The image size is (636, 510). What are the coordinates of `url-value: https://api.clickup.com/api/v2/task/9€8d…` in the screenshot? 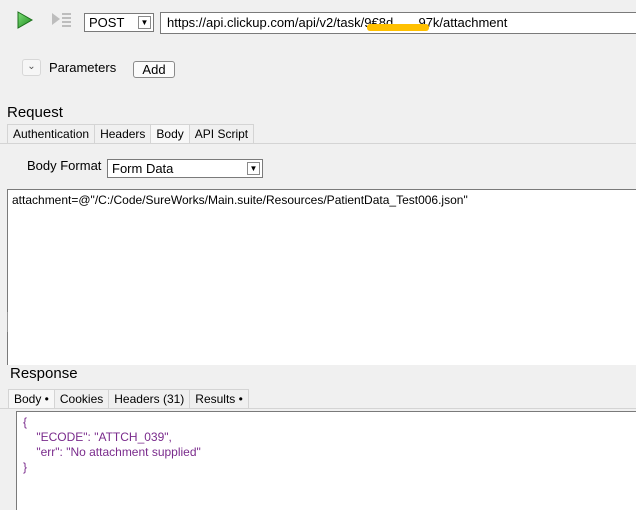 It's located at (337, 22).